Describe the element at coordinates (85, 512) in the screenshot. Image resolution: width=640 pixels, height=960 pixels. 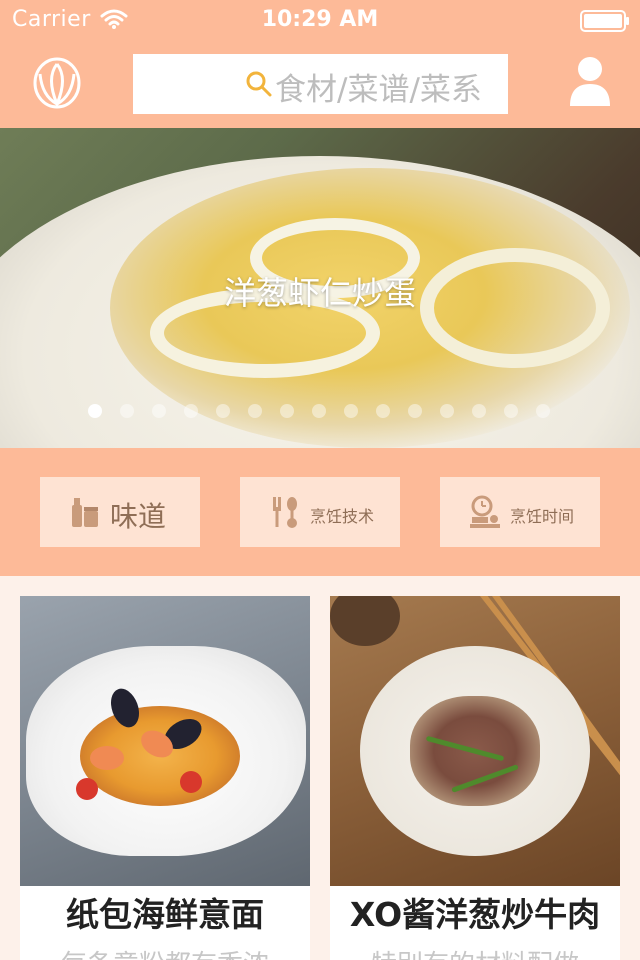
I see `condiment-bottles-icon` at that location.